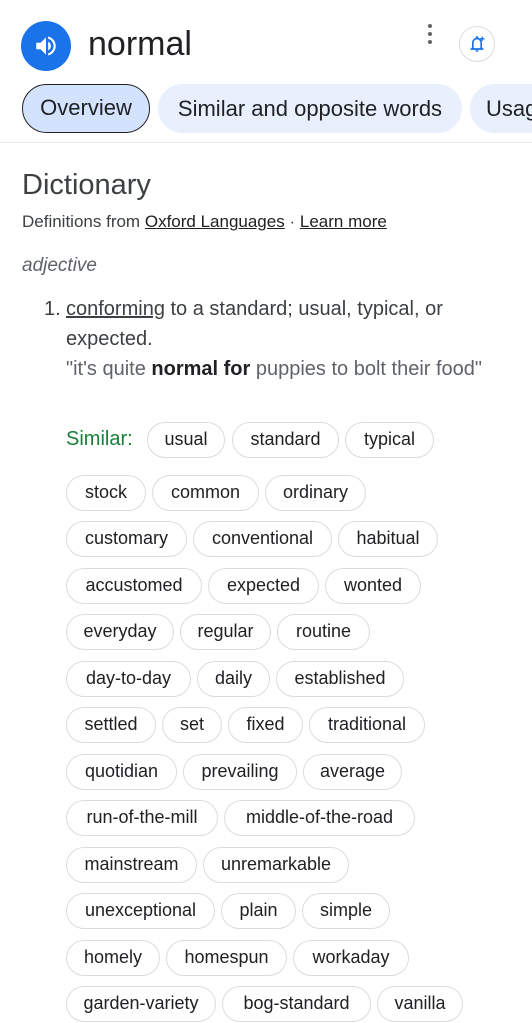 This screenshot has width=532, height=1023. Describe the element at coordinates (420, 1004) in the screenshot. I see `similar-word-chip: vanilla` at that location.